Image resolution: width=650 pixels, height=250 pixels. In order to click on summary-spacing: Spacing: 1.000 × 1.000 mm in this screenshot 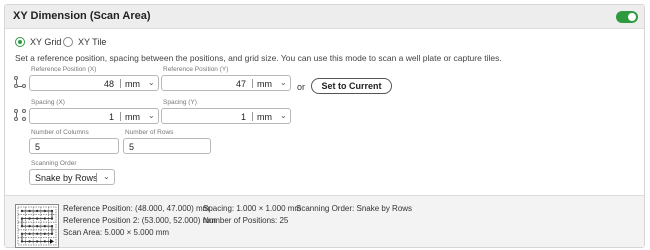, I will do `click(252, 208)`.